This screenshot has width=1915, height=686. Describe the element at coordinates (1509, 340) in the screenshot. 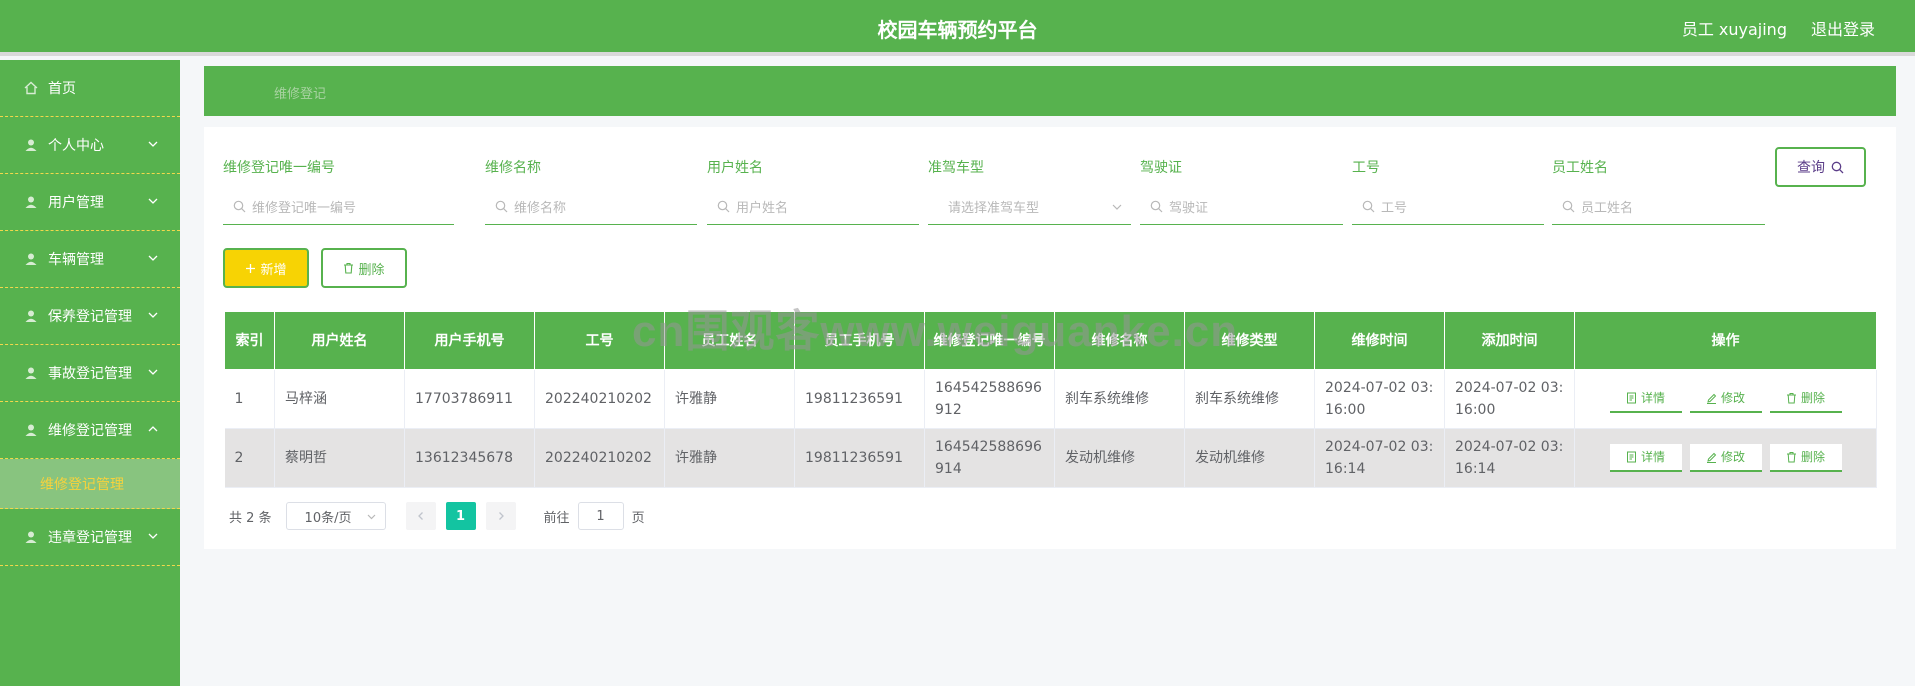

I see `column-header: 添加时间` at that location.